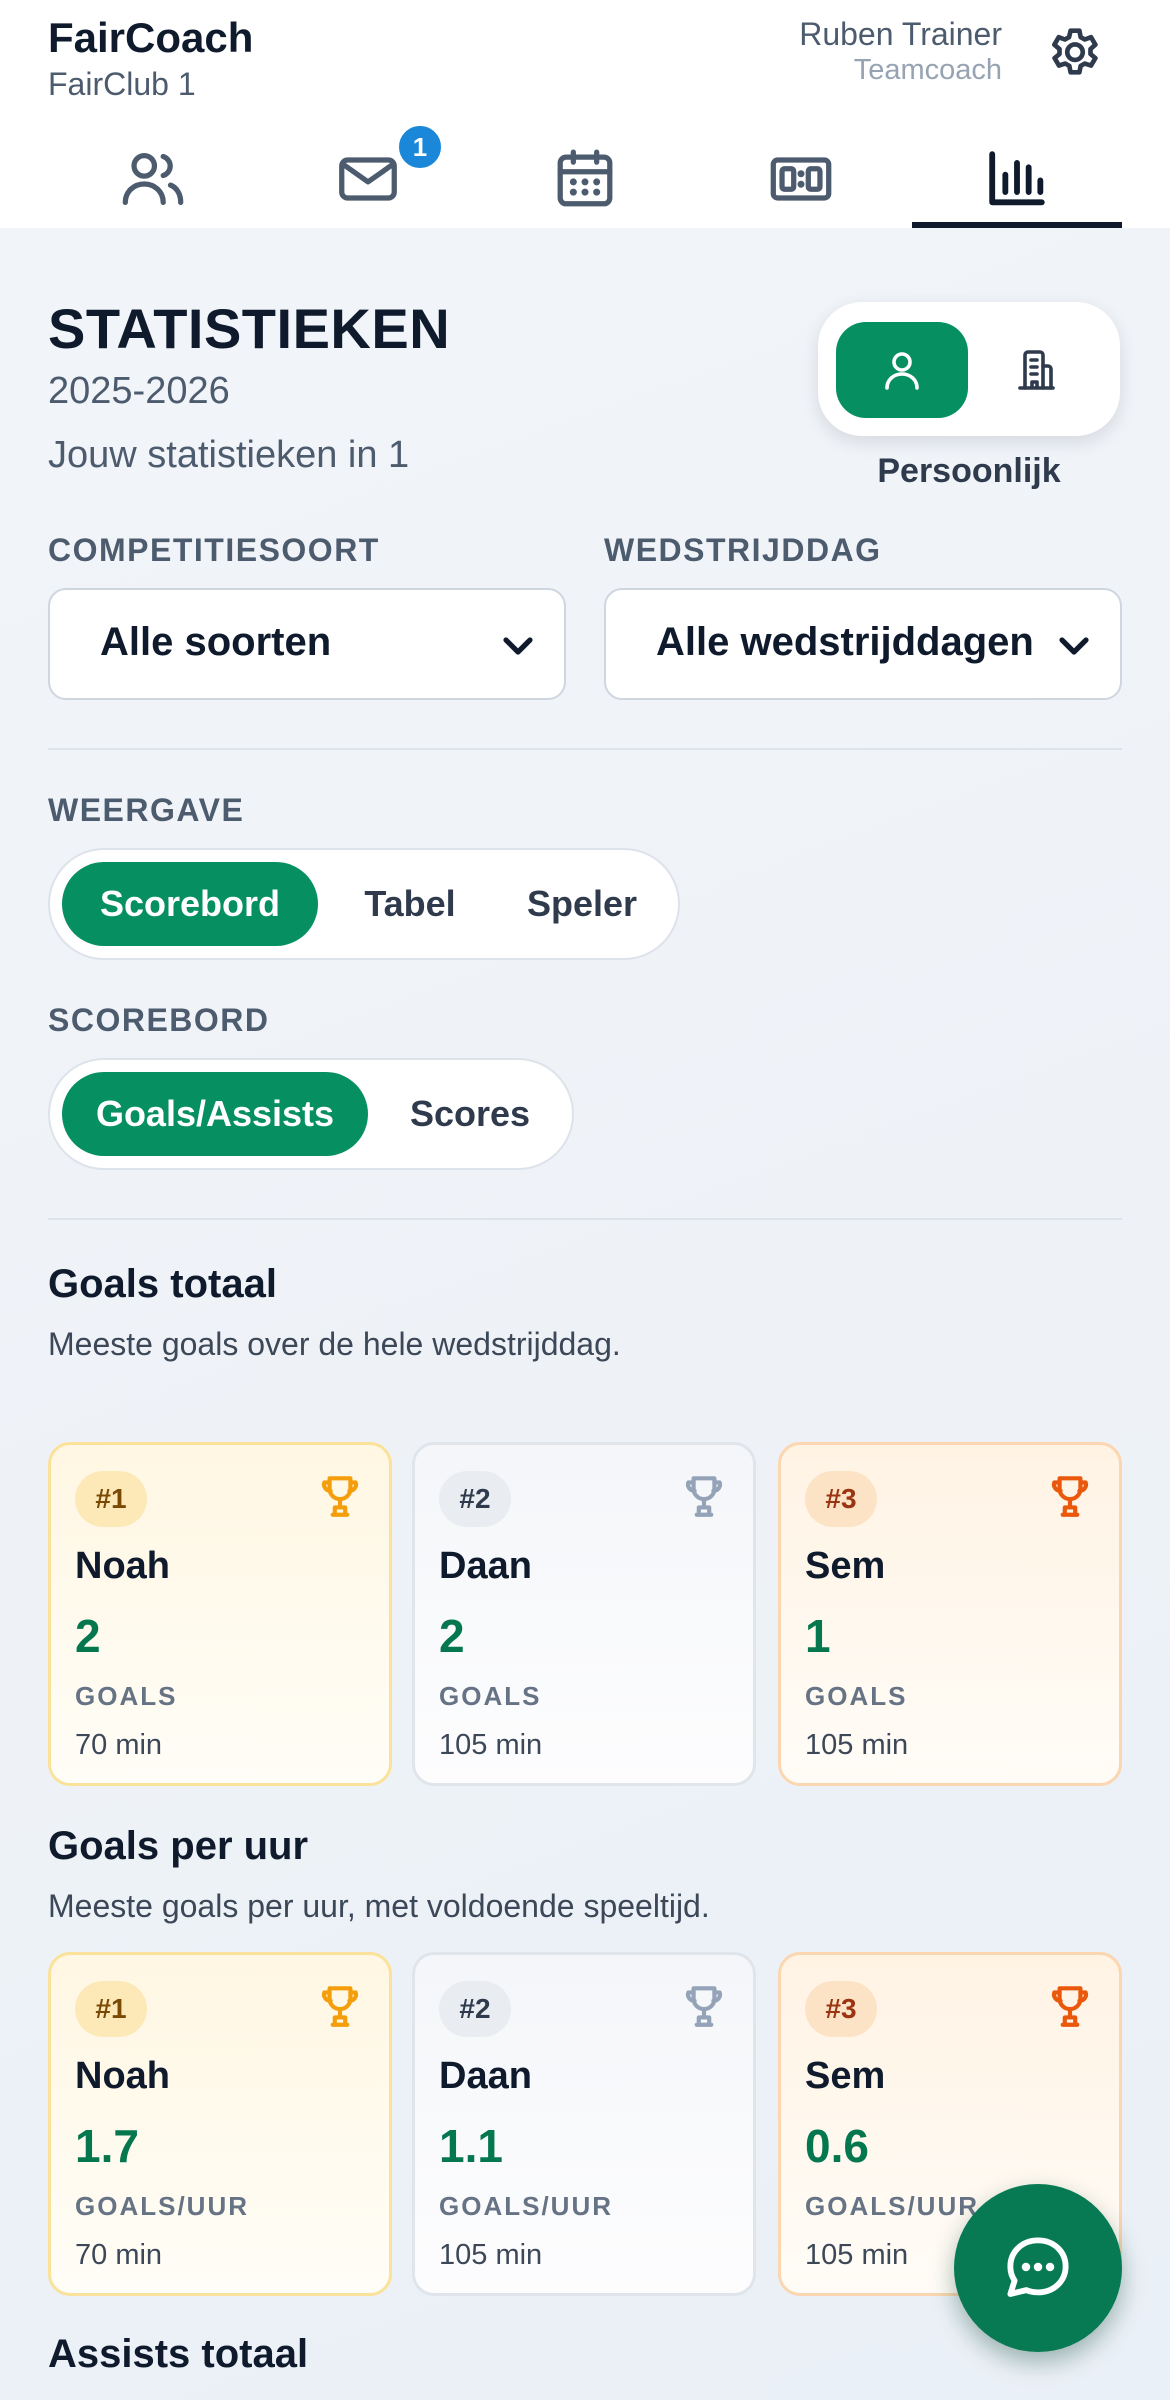 This screenshot has width=1170, height=2400. What do you see at coordinates (178, 1846) in the screenshot?
I see `stat-section-title: Goals per uur` at bounding box center [178, 1846].